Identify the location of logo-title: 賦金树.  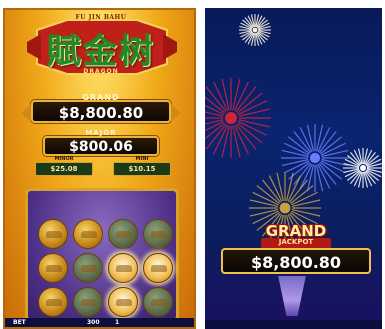
(101, 52).